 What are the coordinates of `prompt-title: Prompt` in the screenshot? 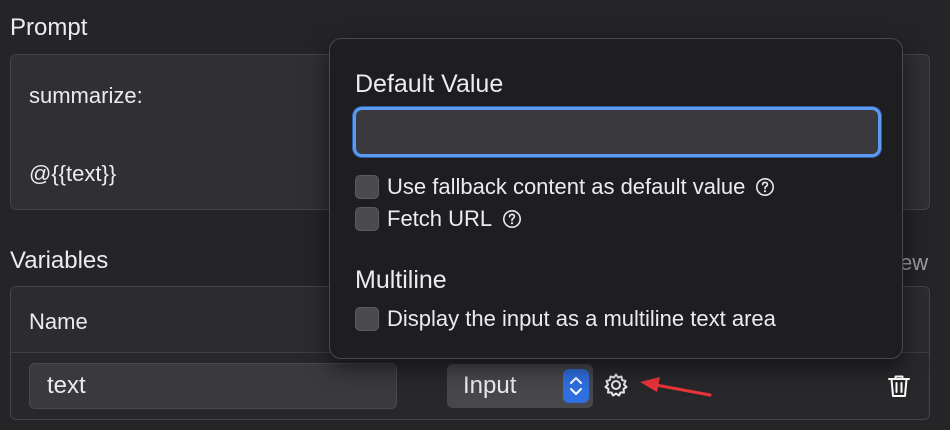 It's located at (49, 27).